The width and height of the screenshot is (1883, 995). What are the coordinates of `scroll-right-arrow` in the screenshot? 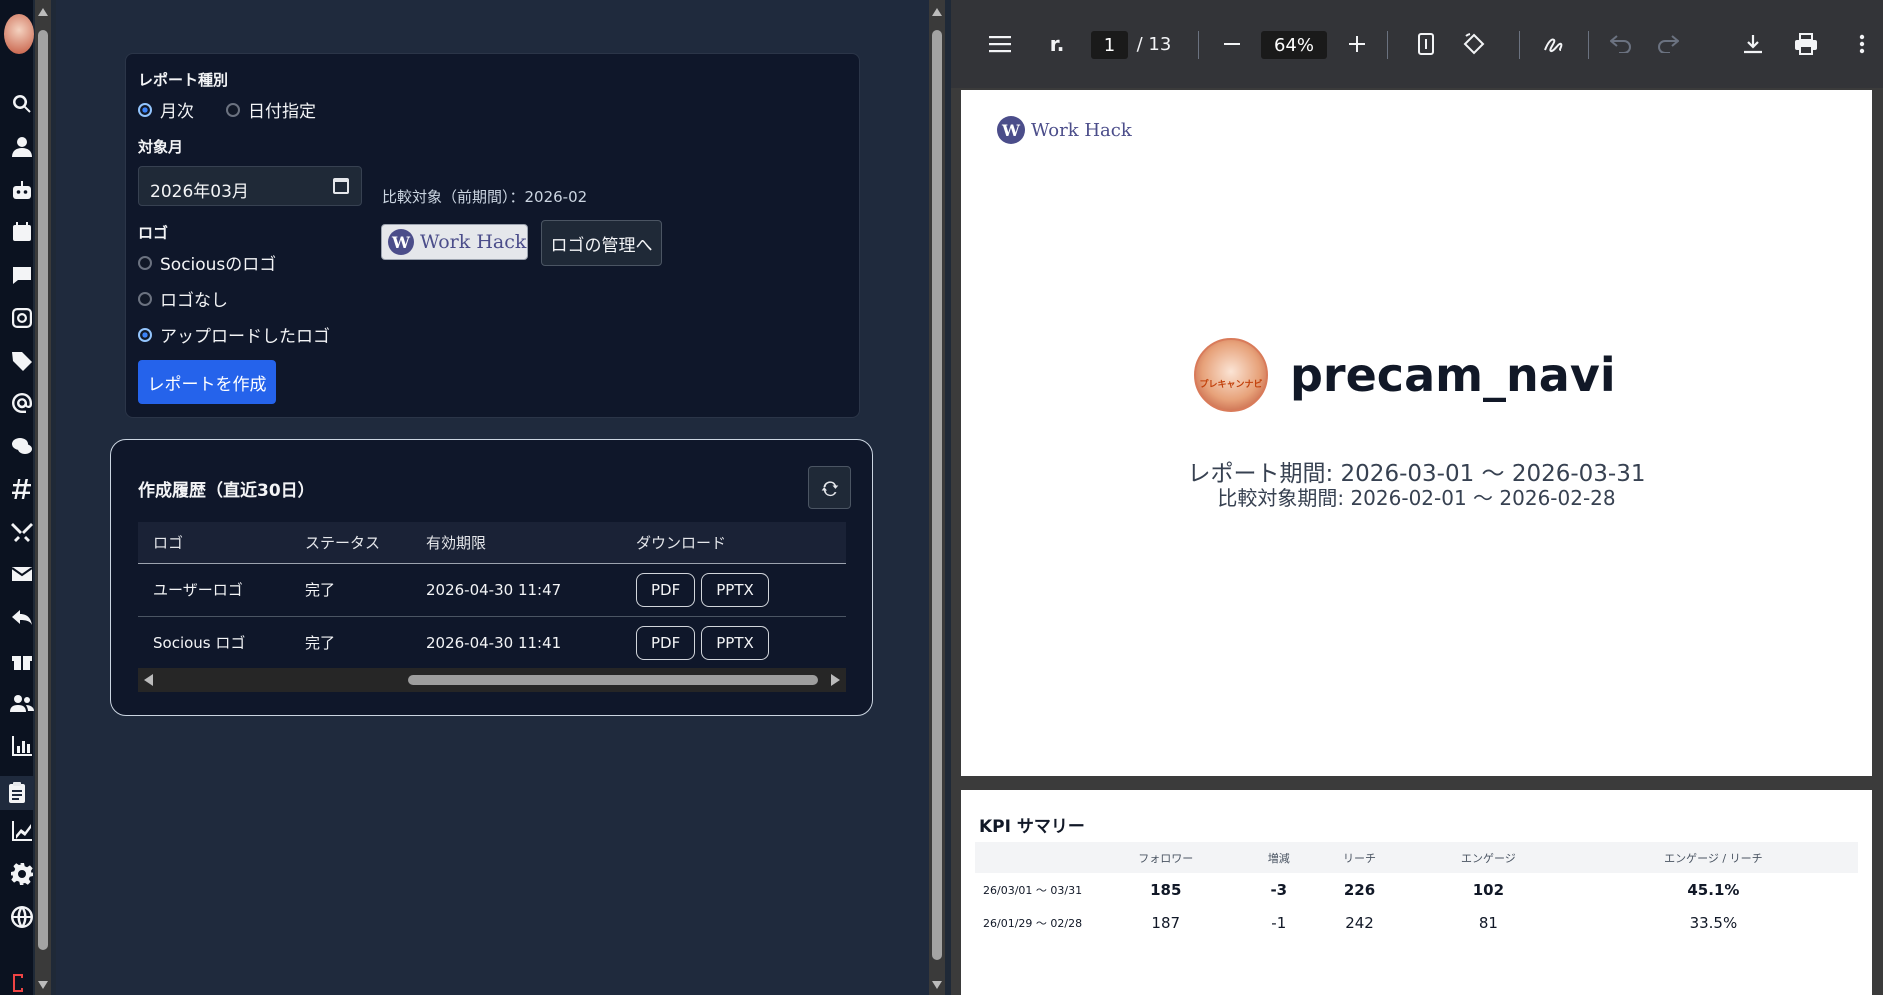 It's located at (835, 680).